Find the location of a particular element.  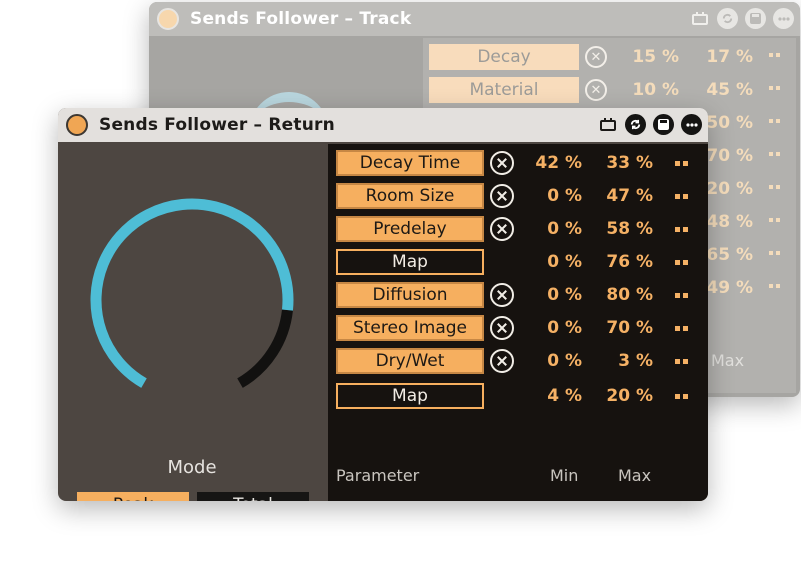

track-param-button: Material is located at coordinates (504, 90).